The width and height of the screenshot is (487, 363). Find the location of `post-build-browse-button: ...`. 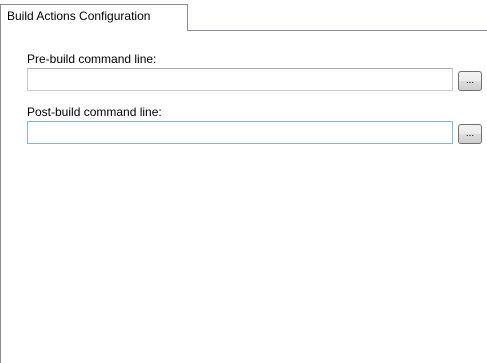

post-build-browse-button: ... is located at coordinates (470, 134).